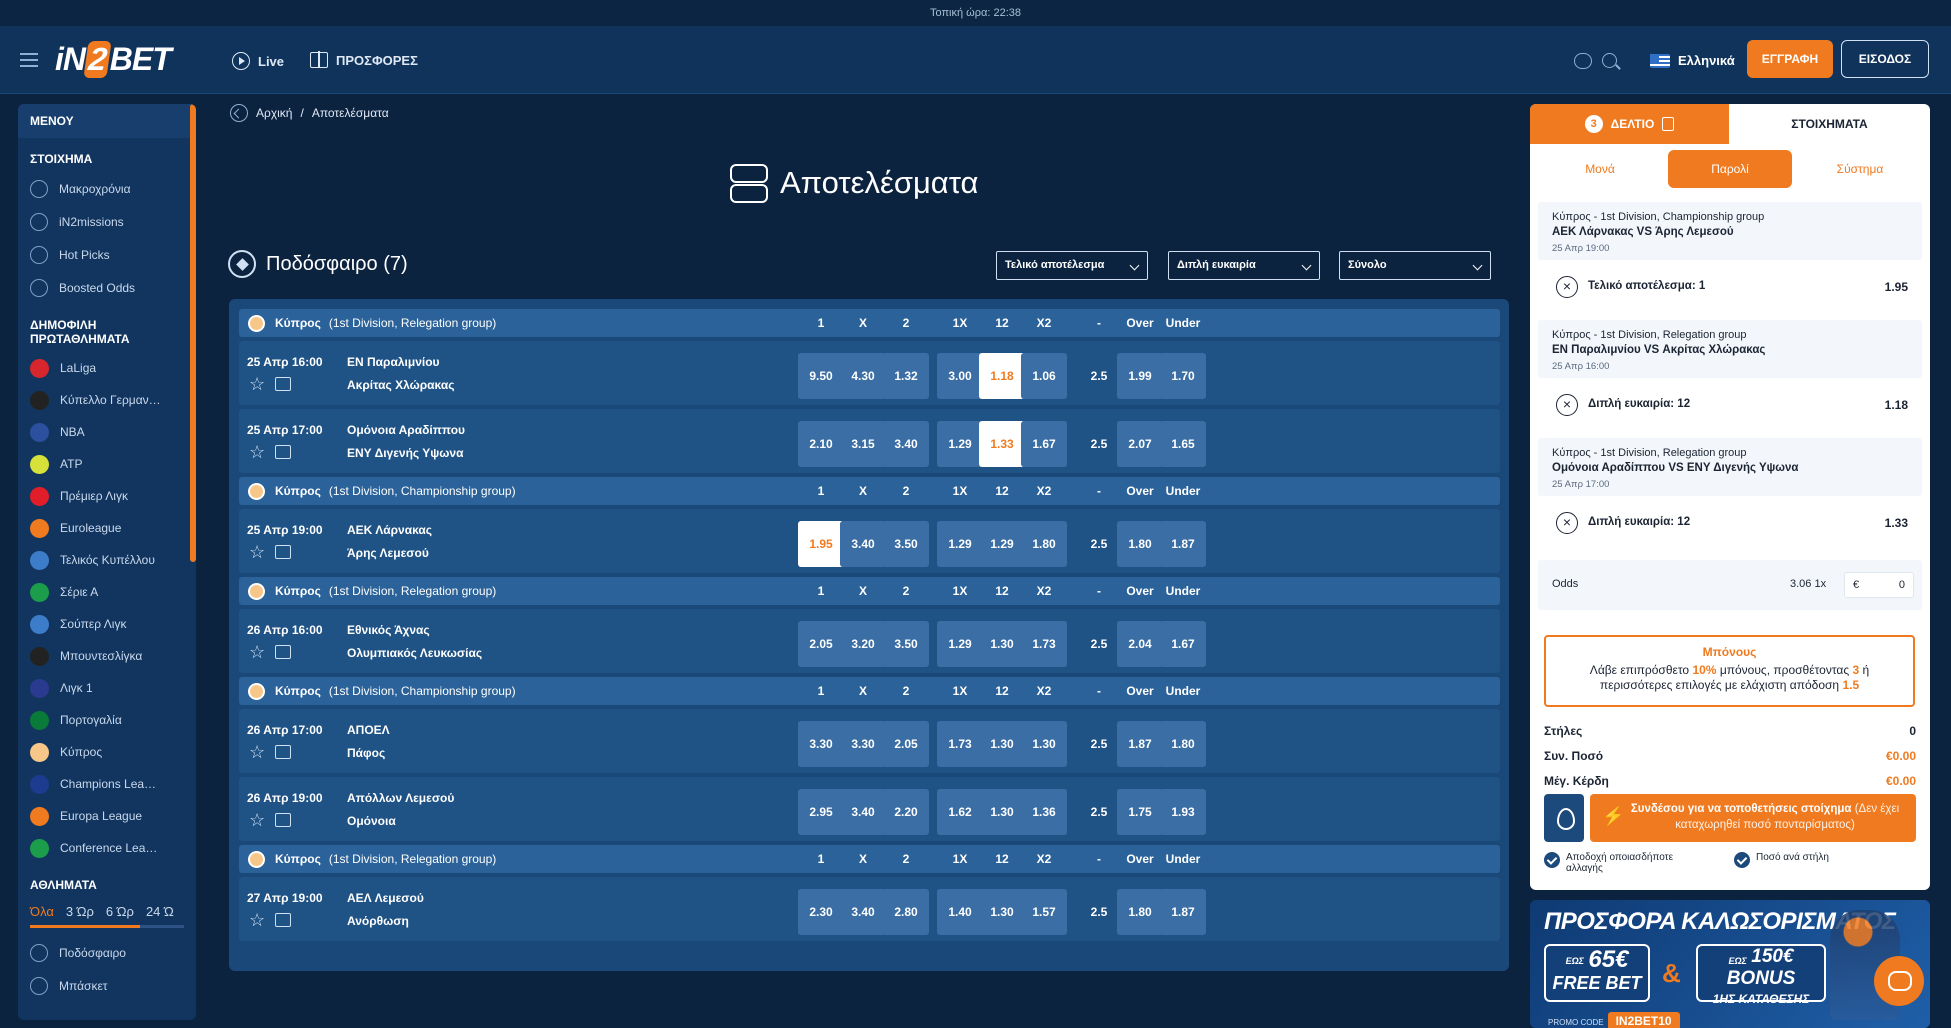 The height and width of the screenshot is (1028, 1951). What do you see at coordinates (1072, 265) in the screenshot?
I see `result-type-select: Τελικό αποτέλεσμα` at bounding box center [1072, 265].